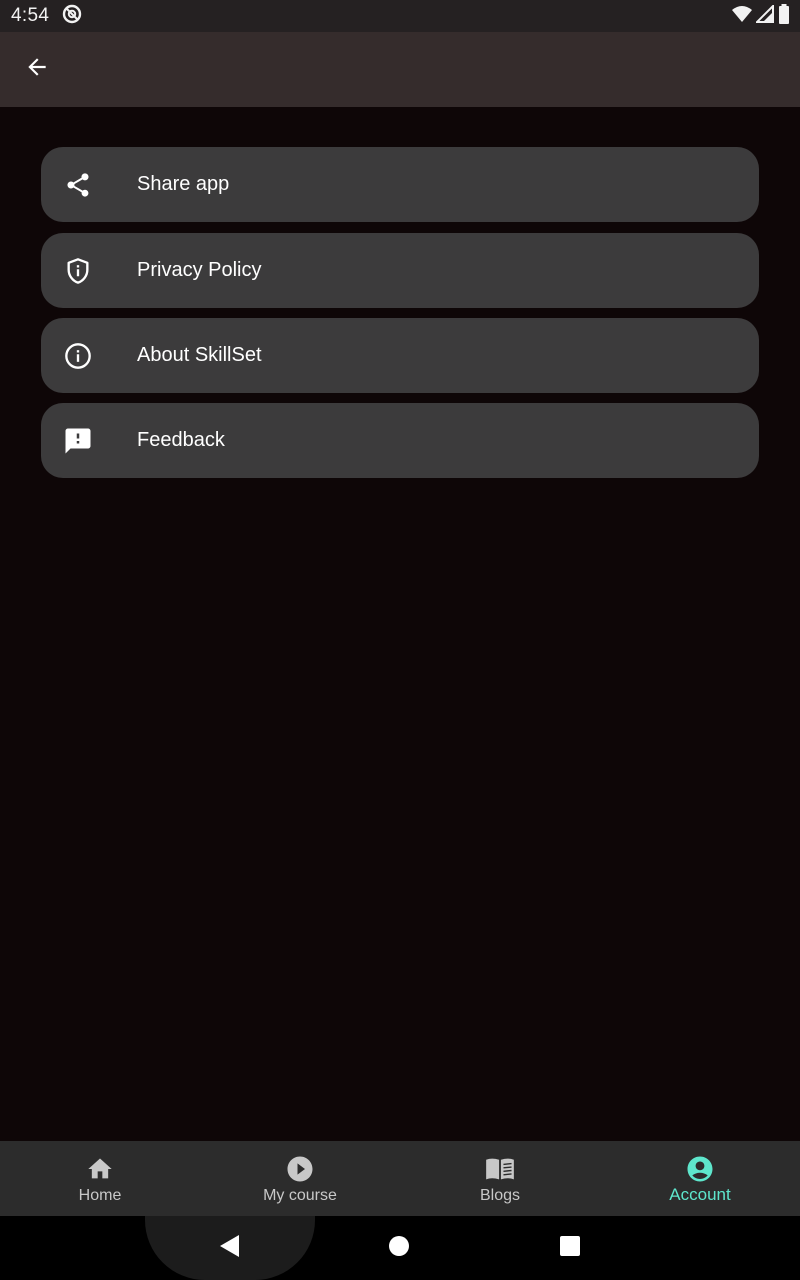 This screenshot has height=1280, width=800. Describe the element at coordinates (78, 356) in the screenshot. I see `info-icon` at that location.